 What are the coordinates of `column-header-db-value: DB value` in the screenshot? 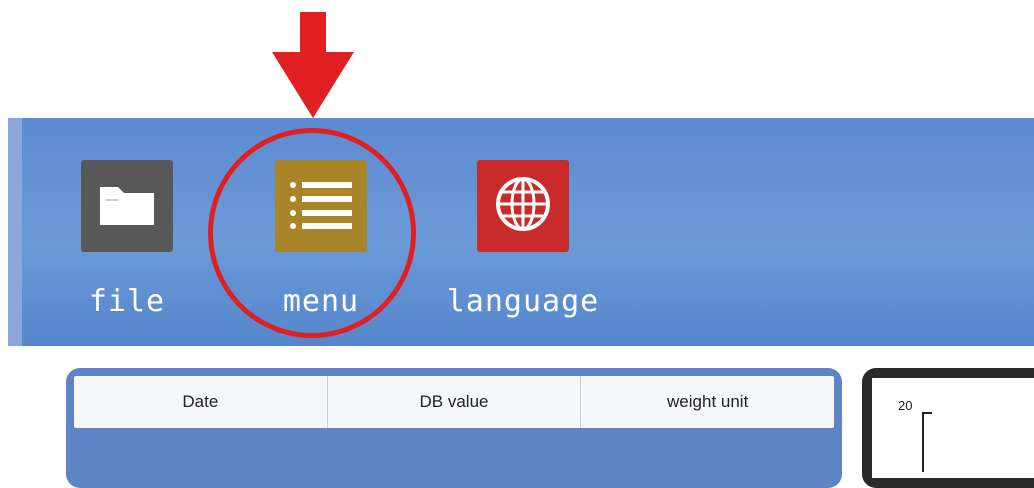 It's located at (455, 402).